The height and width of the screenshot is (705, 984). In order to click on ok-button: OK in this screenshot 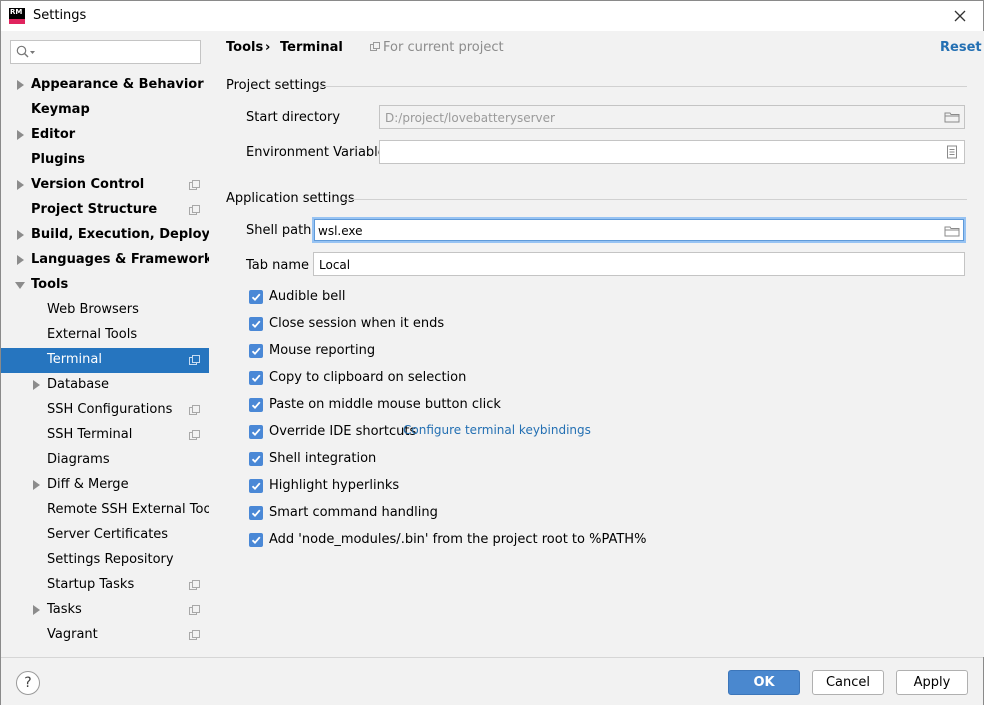, I will do `click(764, 682)`.